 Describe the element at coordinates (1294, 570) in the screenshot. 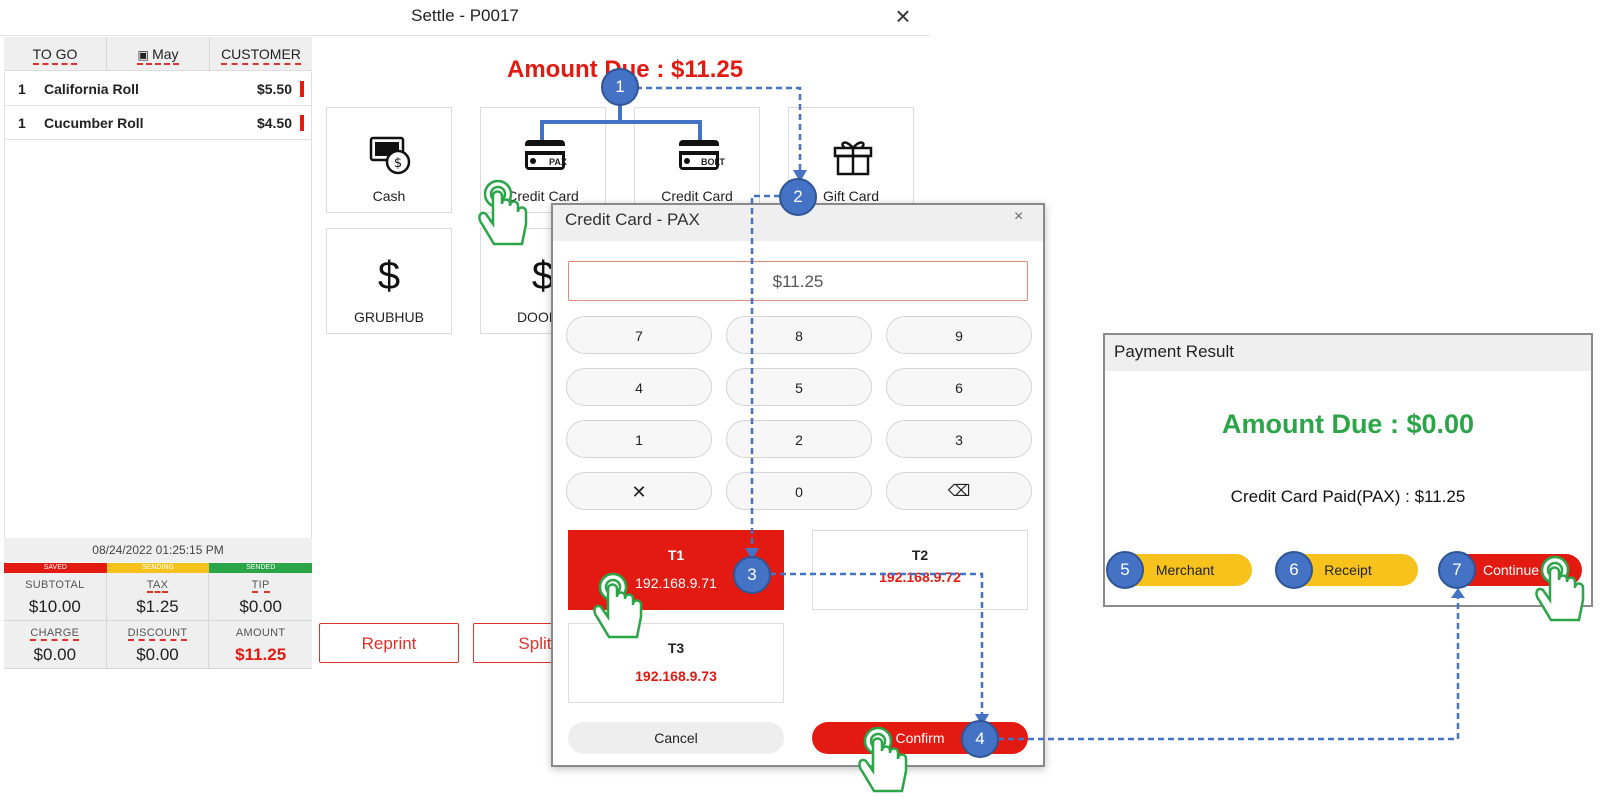

I see `step-6-marker: 6` at that location.